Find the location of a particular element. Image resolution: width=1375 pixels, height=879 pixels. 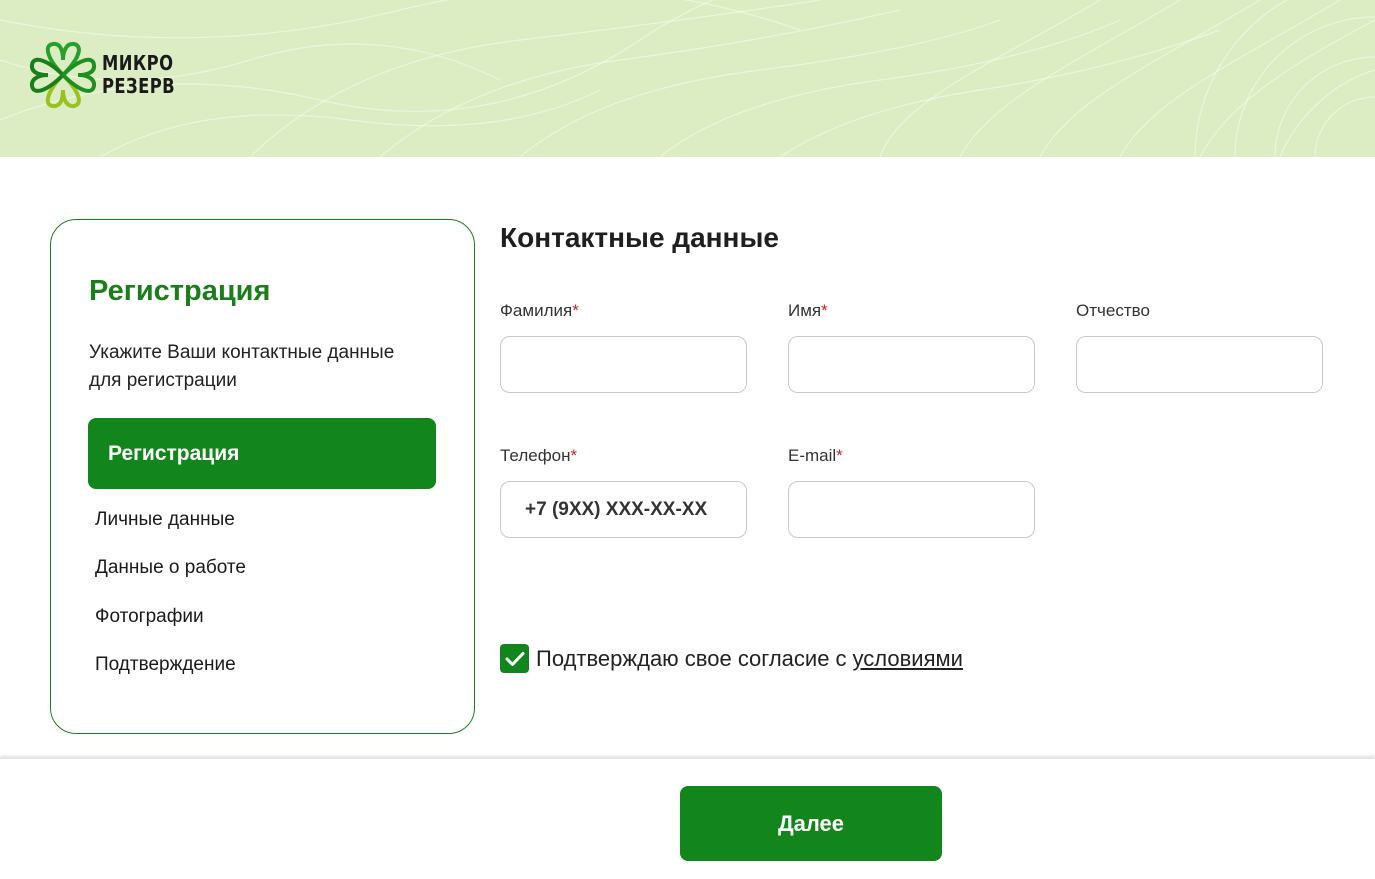

checkmark-icon is located at coordinates (514, 658).